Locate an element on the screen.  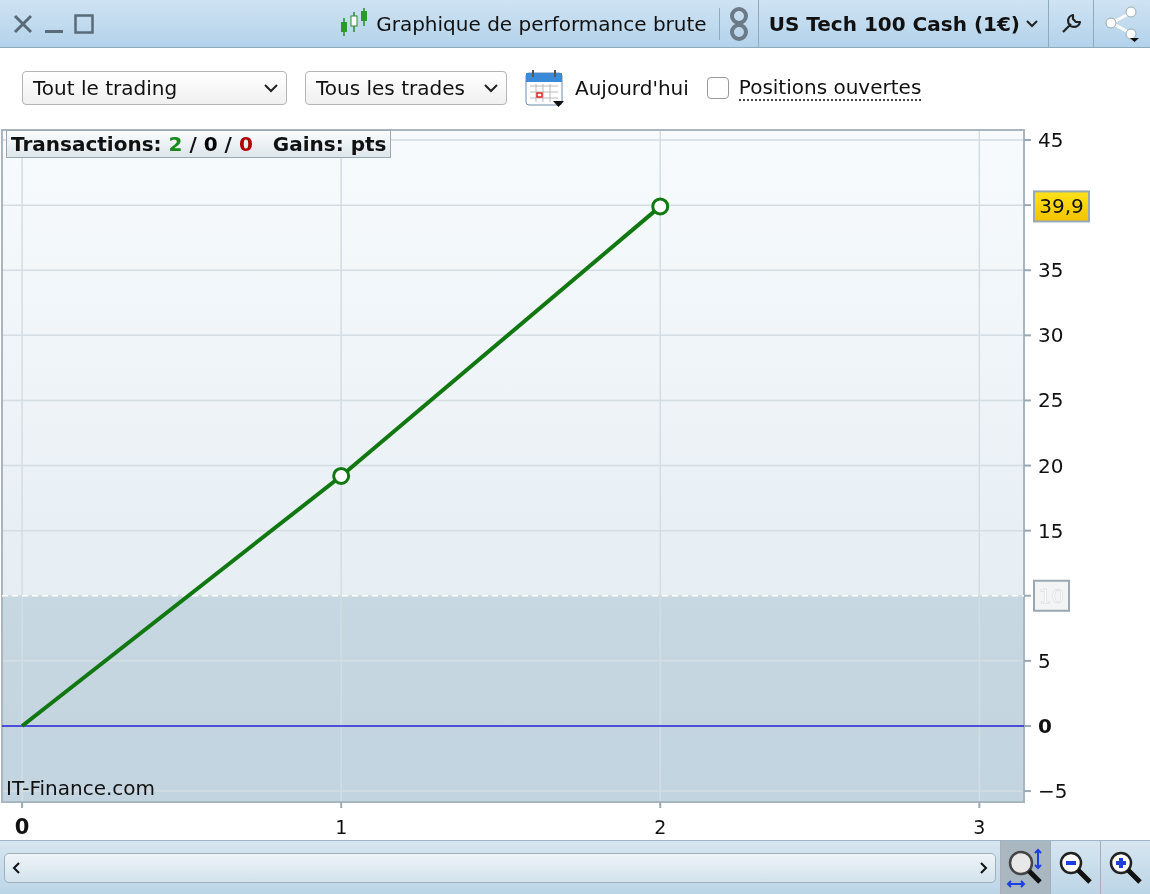
scroll-left-icon is located at coordinates (16, 867).